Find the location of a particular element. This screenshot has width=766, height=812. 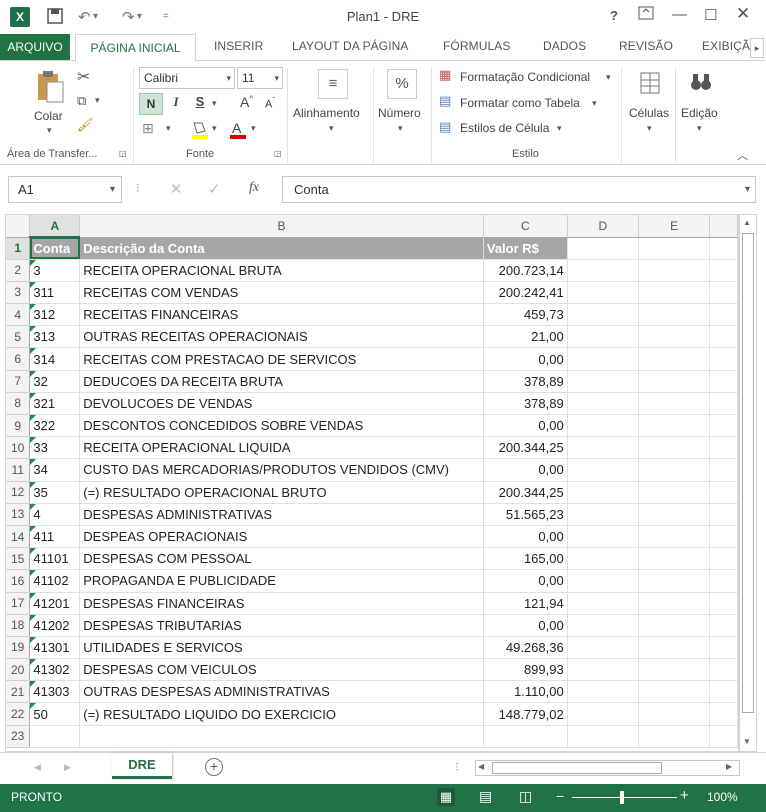

row-header: 3 is located at coordinates (18, 293).